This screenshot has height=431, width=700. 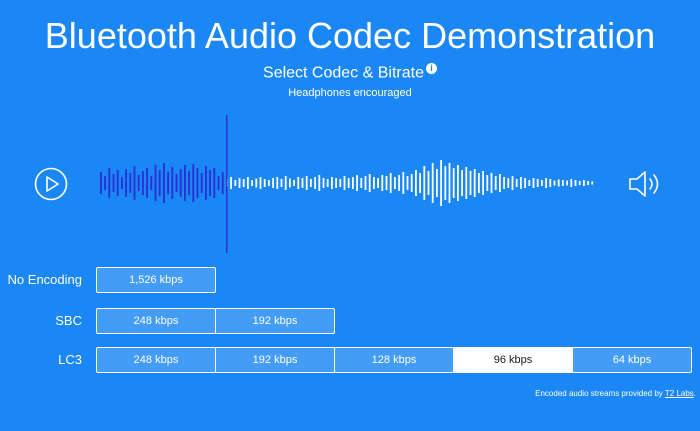 I want to click on codec-label-lc3: LC3, so click(x=70, y=359).